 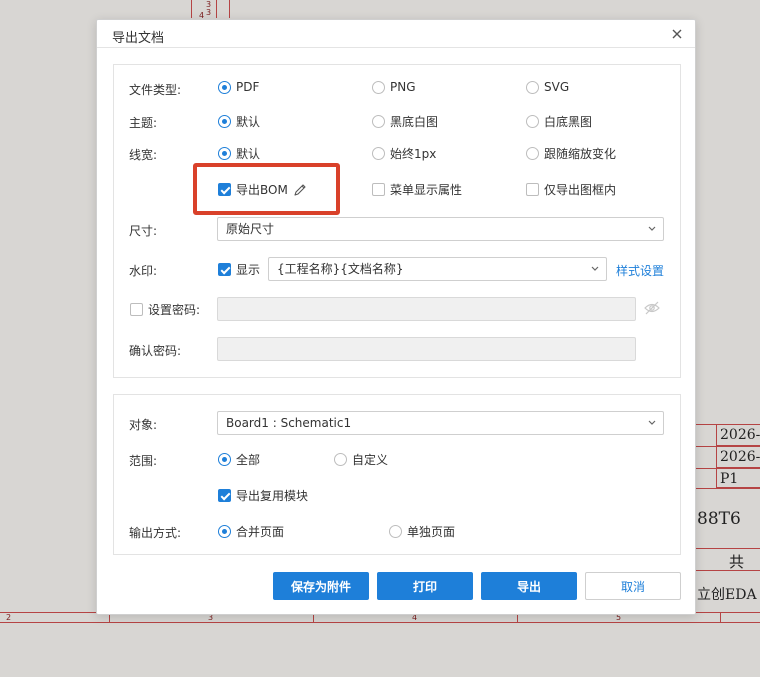 I want to click on radio-label: 跟随缩放变化, so click(x=580, y=154).